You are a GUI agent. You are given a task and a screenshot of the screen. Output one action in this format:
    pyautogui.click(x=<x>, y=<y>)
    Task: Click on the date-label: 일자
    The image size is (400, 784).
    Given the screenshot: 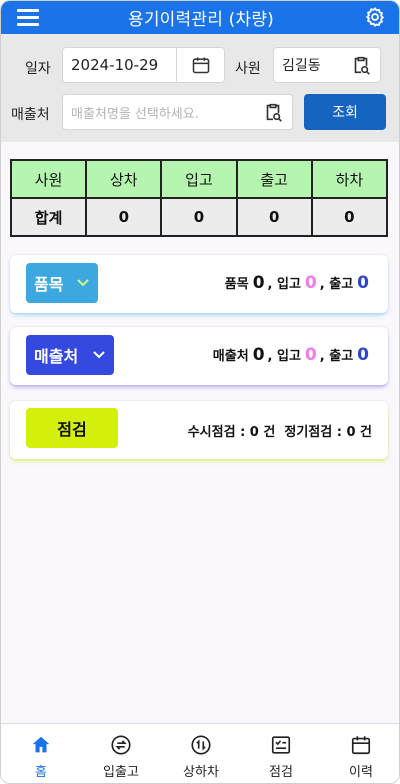 What is the action you would take?
    pyautogui.click(x=38, y=69)
    